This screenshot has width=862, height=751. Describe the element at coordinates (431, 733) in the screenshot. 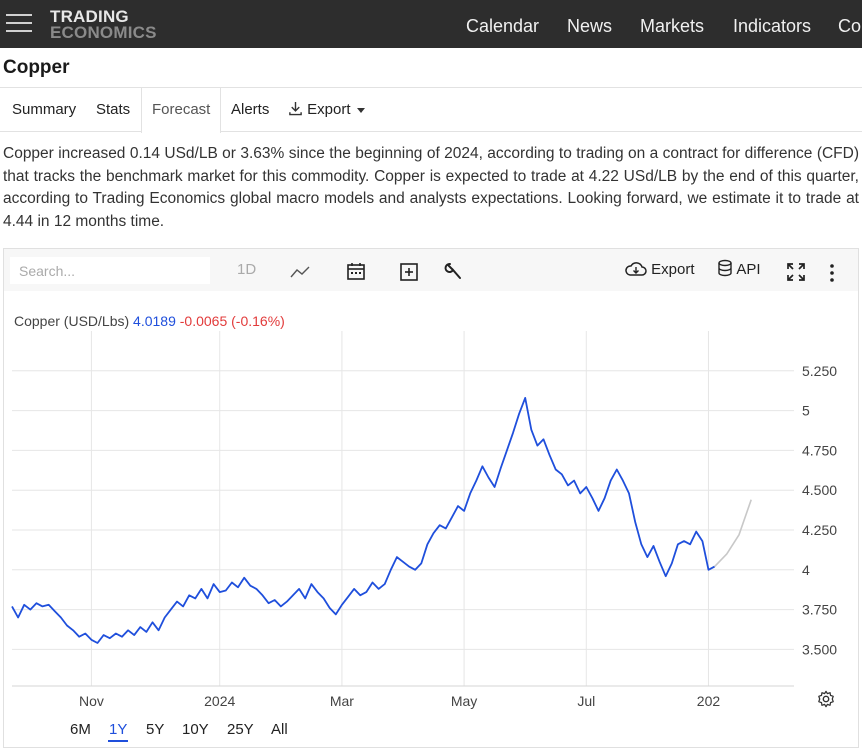

I see `range-selector: 6M 1Y 5Y 10Y 25Y All` at that location.